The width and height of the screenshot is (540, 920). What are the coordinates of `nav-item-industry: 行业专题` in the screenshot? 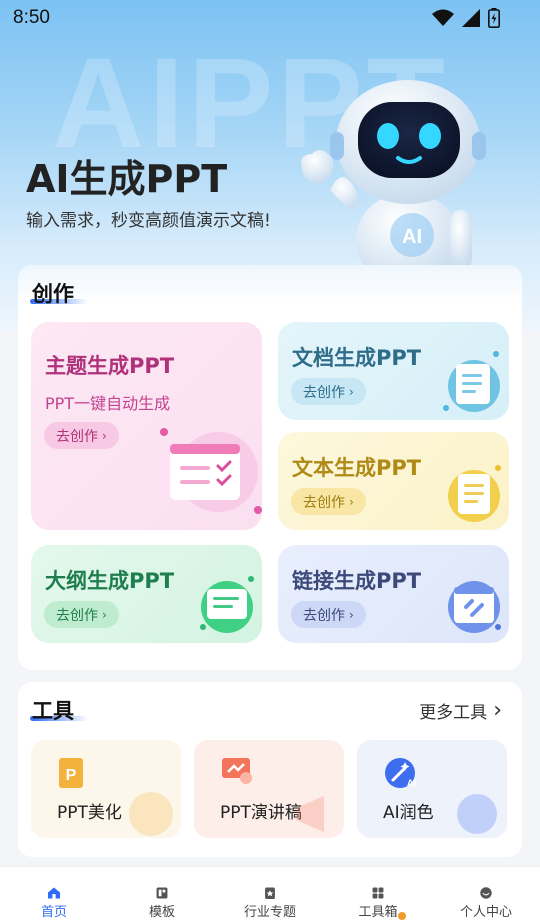 It's located at (270, 893).